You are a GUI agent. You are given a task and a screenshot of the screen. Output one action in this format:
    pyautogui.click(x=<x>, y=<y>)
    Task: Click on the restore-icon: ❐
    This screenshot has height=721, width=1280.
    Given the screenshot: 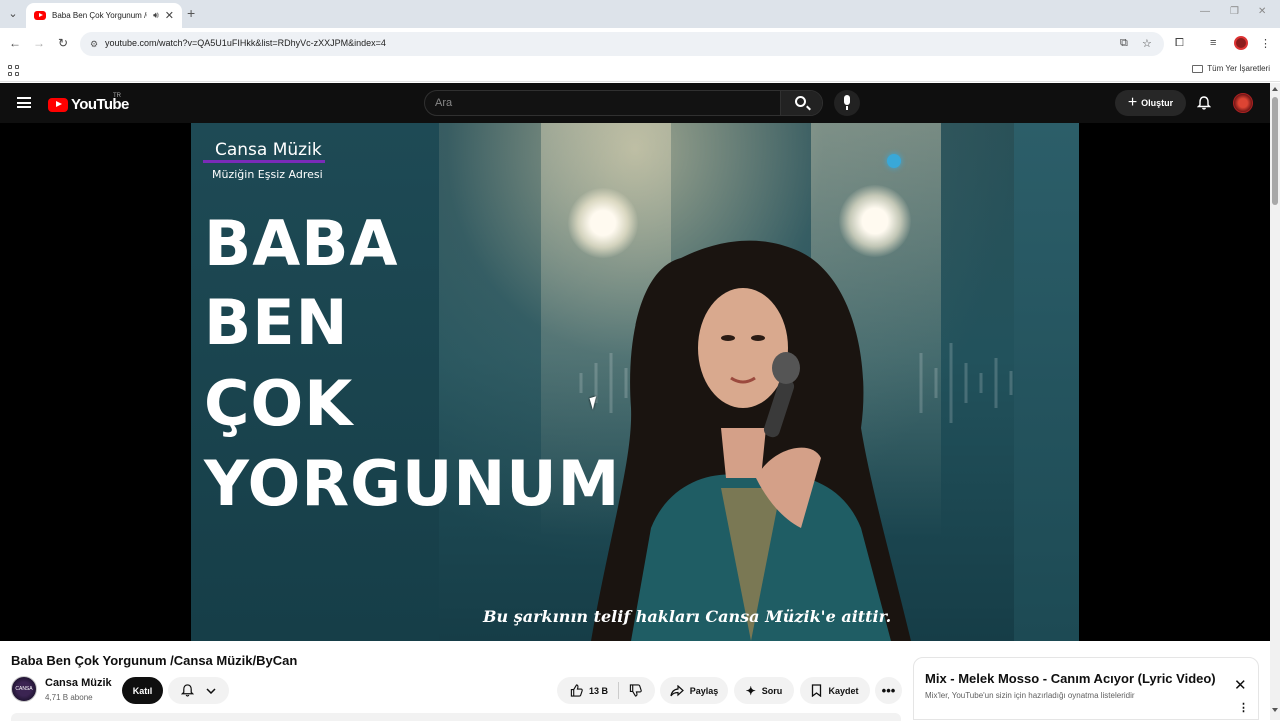 What is the action you would take?
    pyautogui.click(x=1234, y=11)
    